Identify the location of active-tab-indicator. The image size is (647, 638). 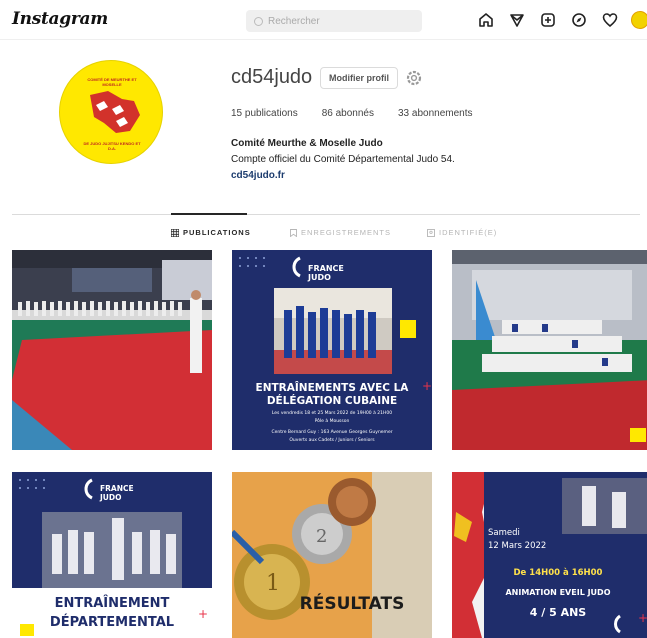
(209, 214).